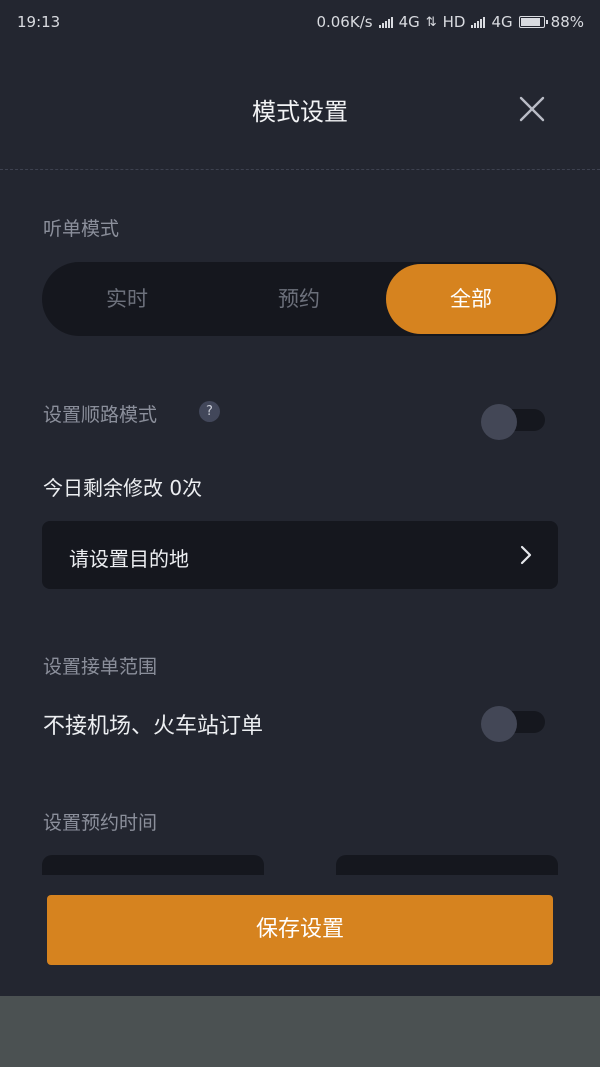 Image resolution: width=600 pixels, height=1067 pixels. What do you see at coordinates (344, 22) in the screenshot?
I see `net-speed: 0.06K/s` at bounding box center [344, 22].